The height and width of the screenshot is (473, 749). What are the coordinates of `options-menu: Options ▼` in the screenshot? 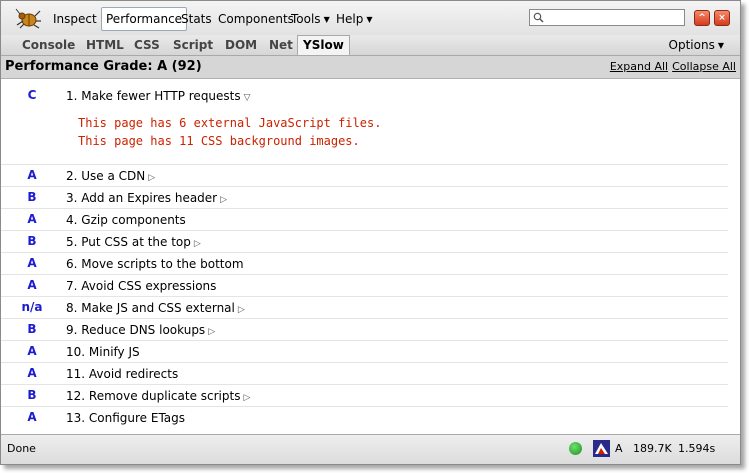 It's located at (696, 45).